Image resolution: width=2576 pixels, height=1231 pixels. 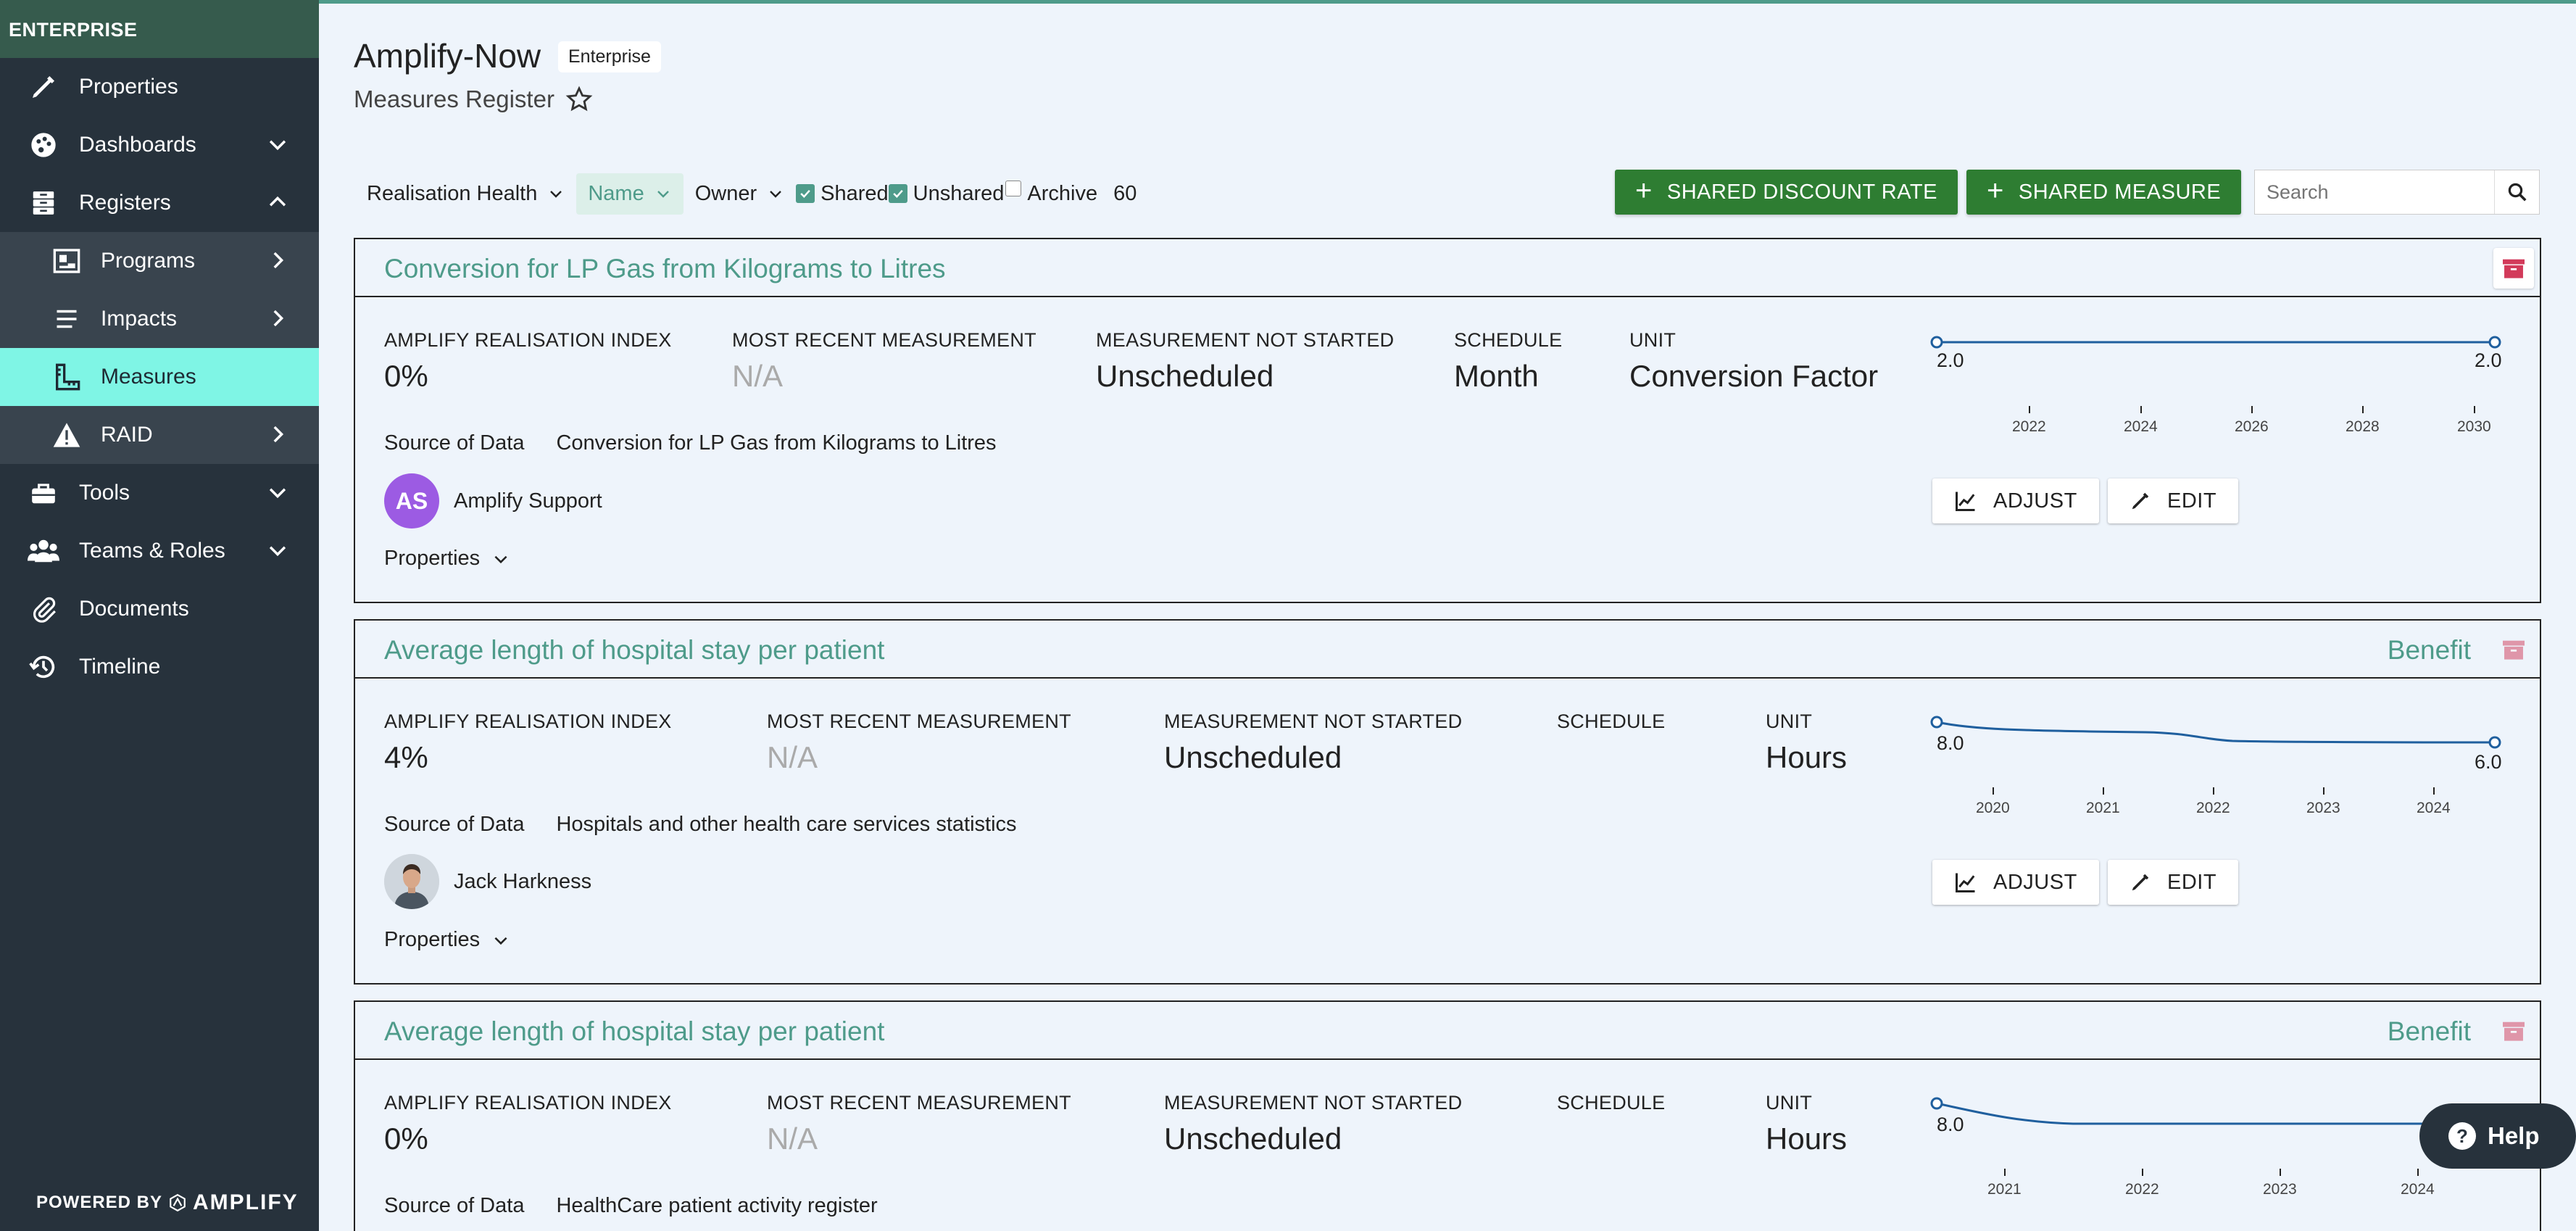 What do you see at coordinates (528, 742) in the screenshot?
I see `ari-metric: AMPLIFY REALISATION INDEX 4%` at bounding box center [528, 742].